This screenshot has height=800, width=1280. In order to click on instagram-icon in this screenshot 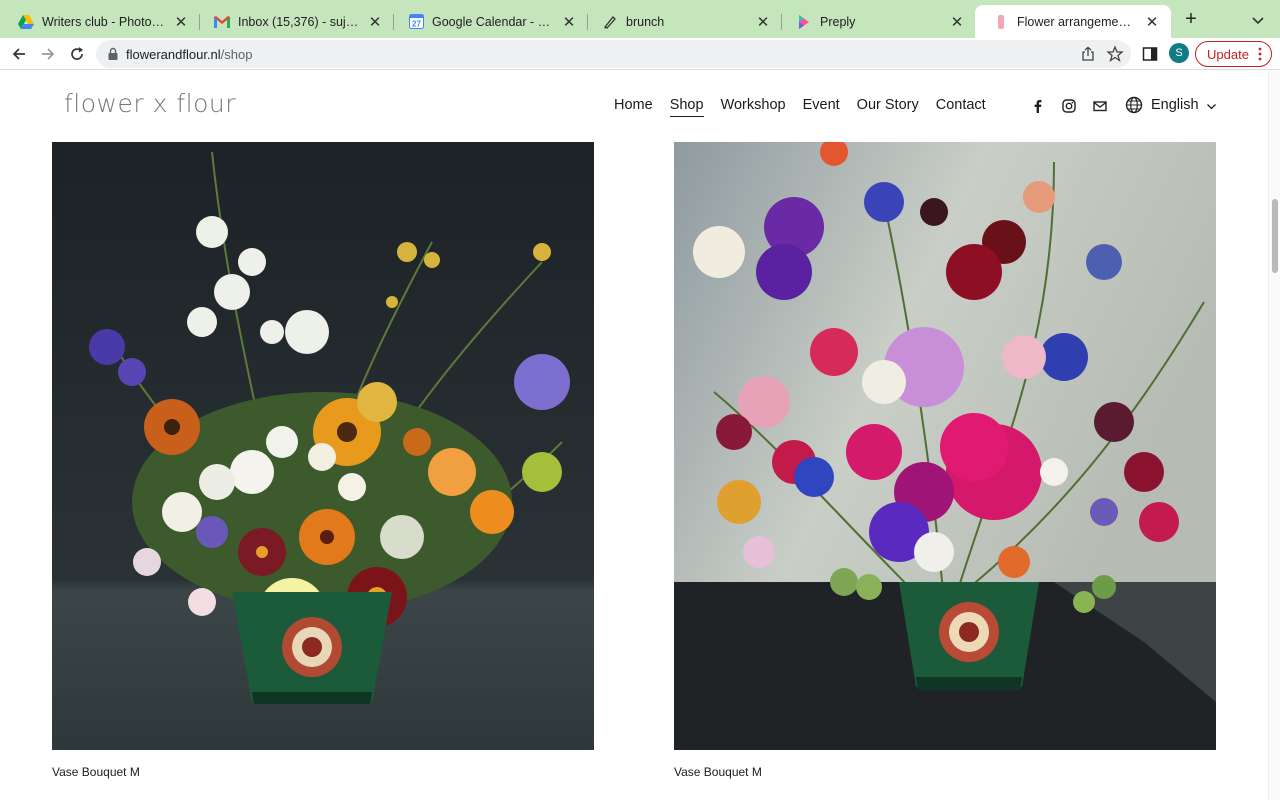, I will do `click(1069, 106)`.